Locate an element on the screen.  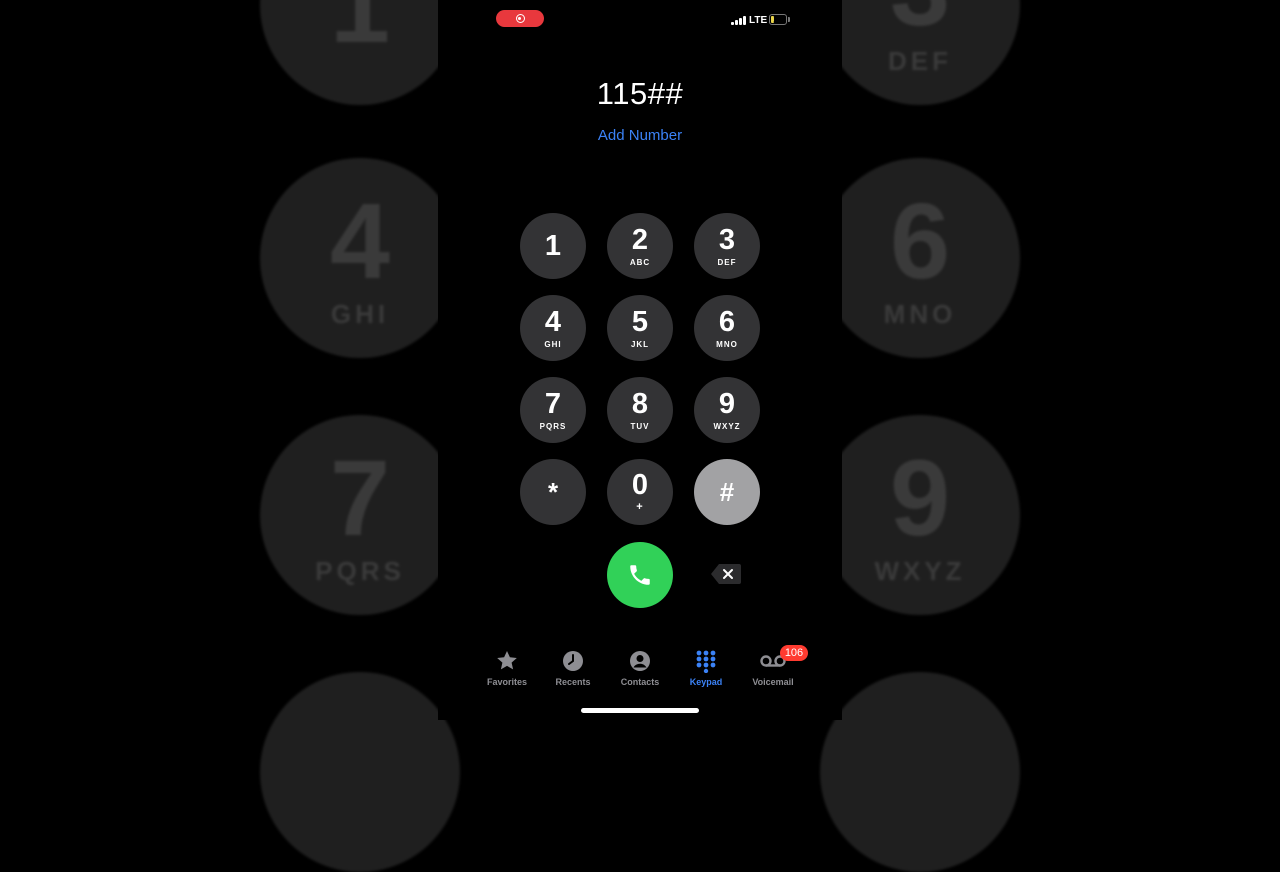
key-symbol: # is located at coordinates (727, 492).